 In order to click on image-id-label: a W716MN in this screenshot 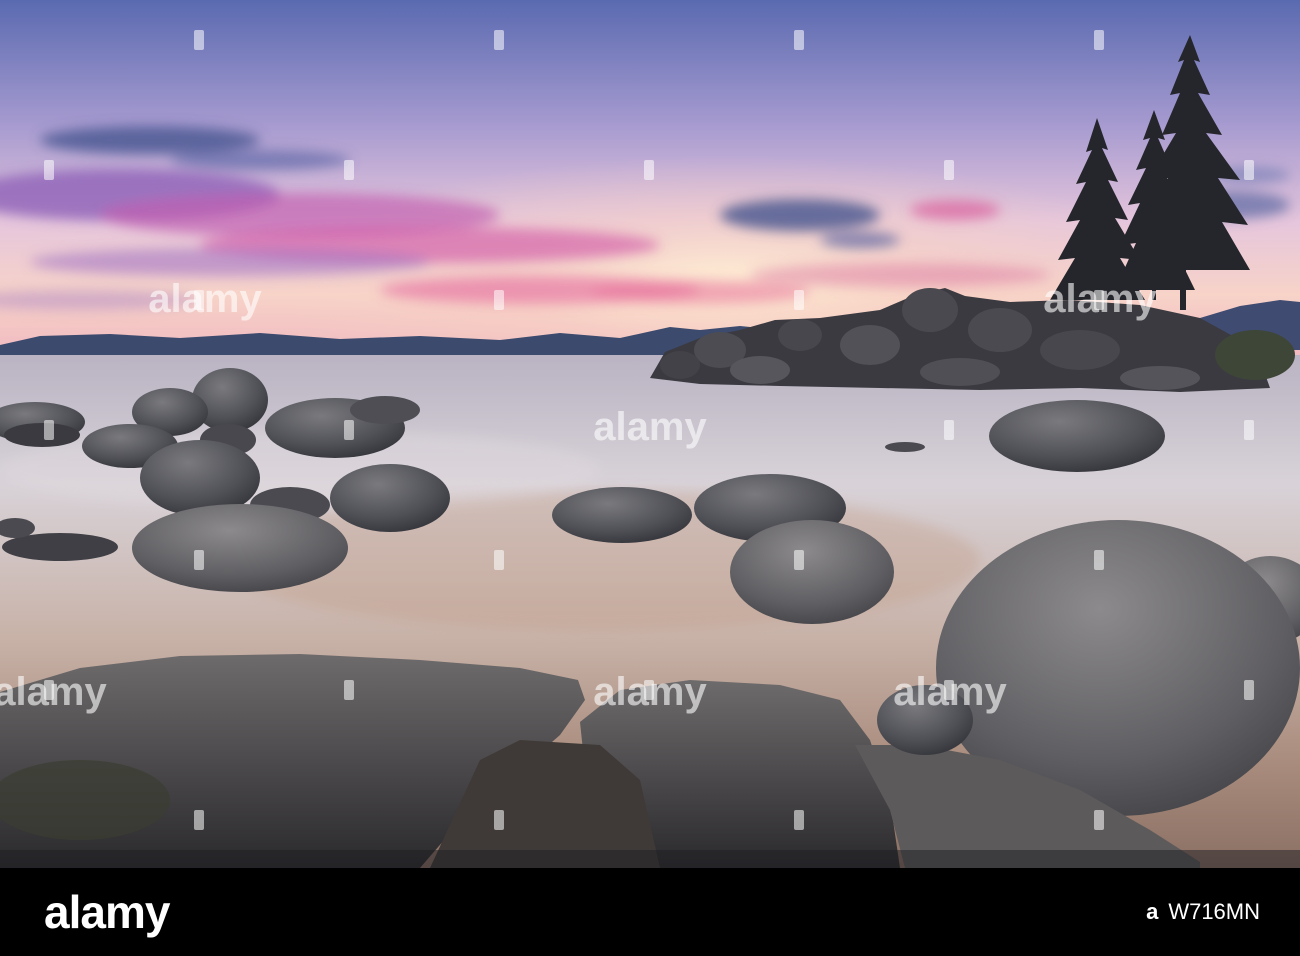, I will do `click(1203, 912)`.